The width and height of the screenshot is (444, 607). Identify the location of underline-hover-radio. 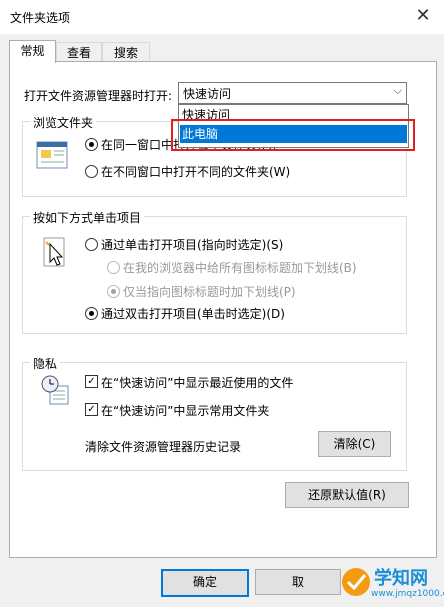
(113, 291).